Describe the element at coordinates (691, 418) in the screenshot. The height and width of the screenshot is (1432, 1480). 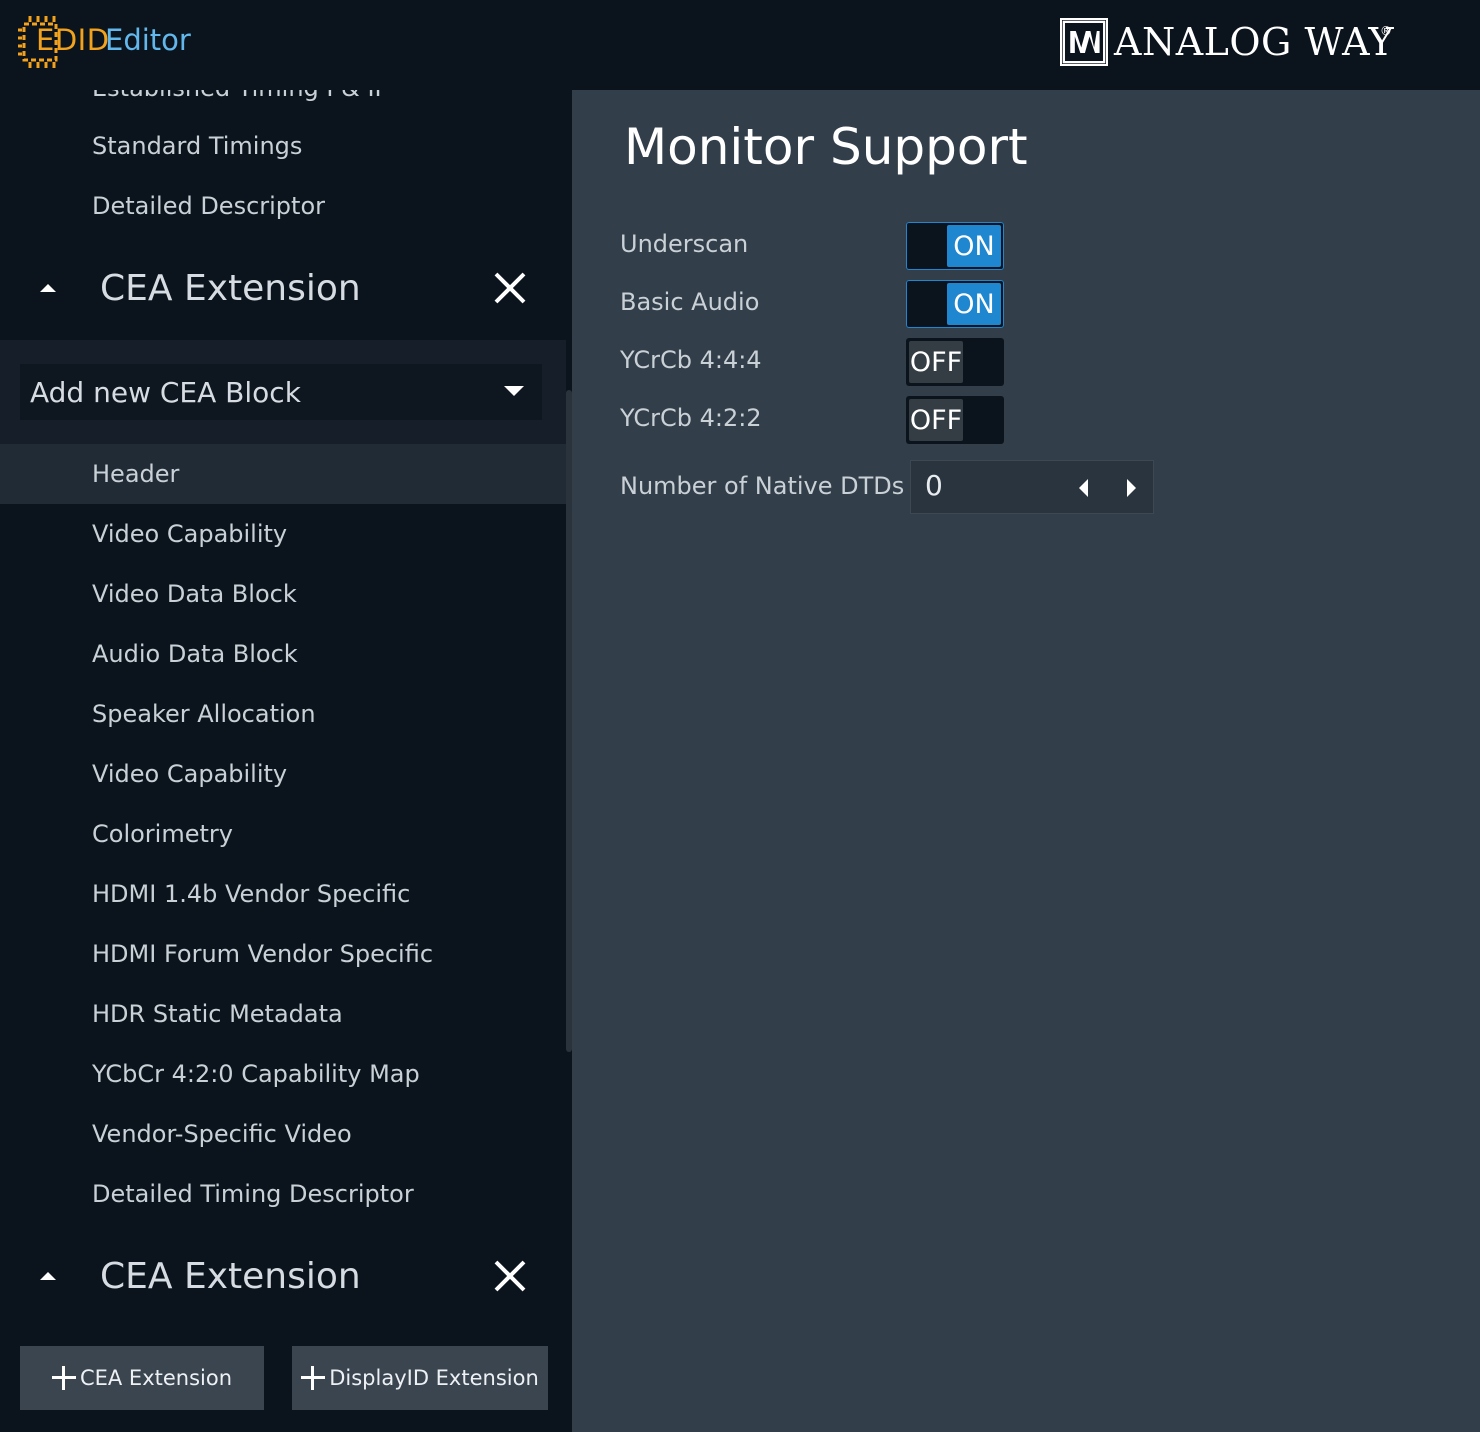
I see `ycrcb-422-label: YCrCb 4:2:2` at that location.